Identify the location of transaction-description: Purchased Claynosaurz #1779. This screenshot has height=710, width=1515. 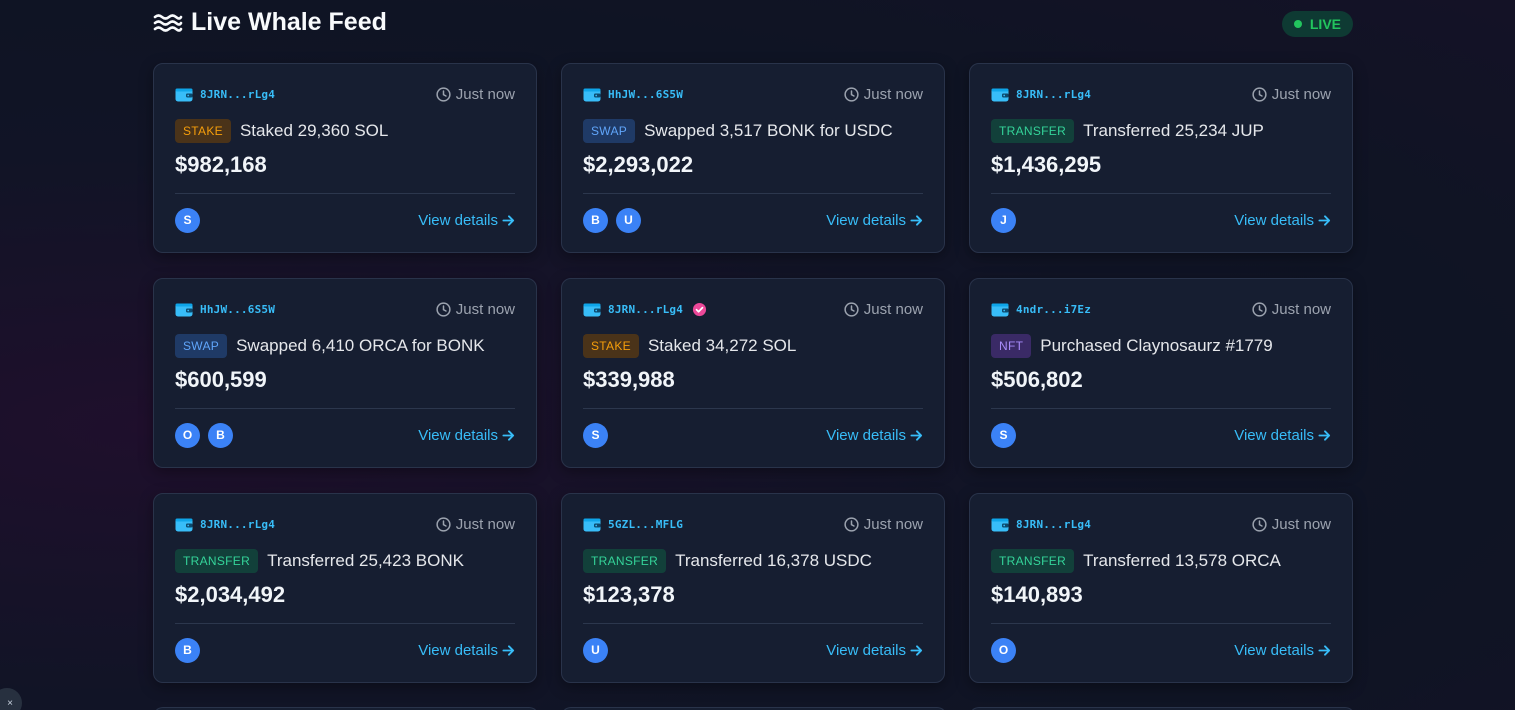
(1156, 345).